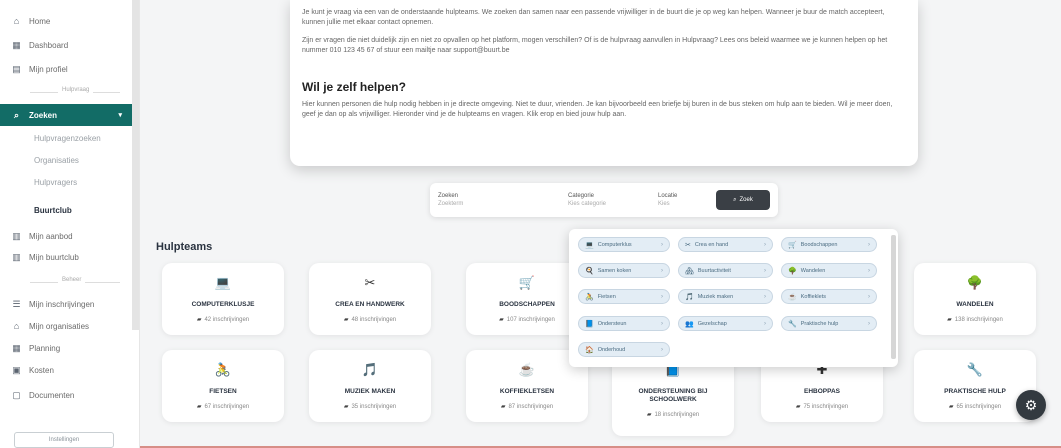  What do you see at coordinates (819, 244) in the screenshot?
I see `chip-label: Boodschappen` at bounding box center [819, 244].